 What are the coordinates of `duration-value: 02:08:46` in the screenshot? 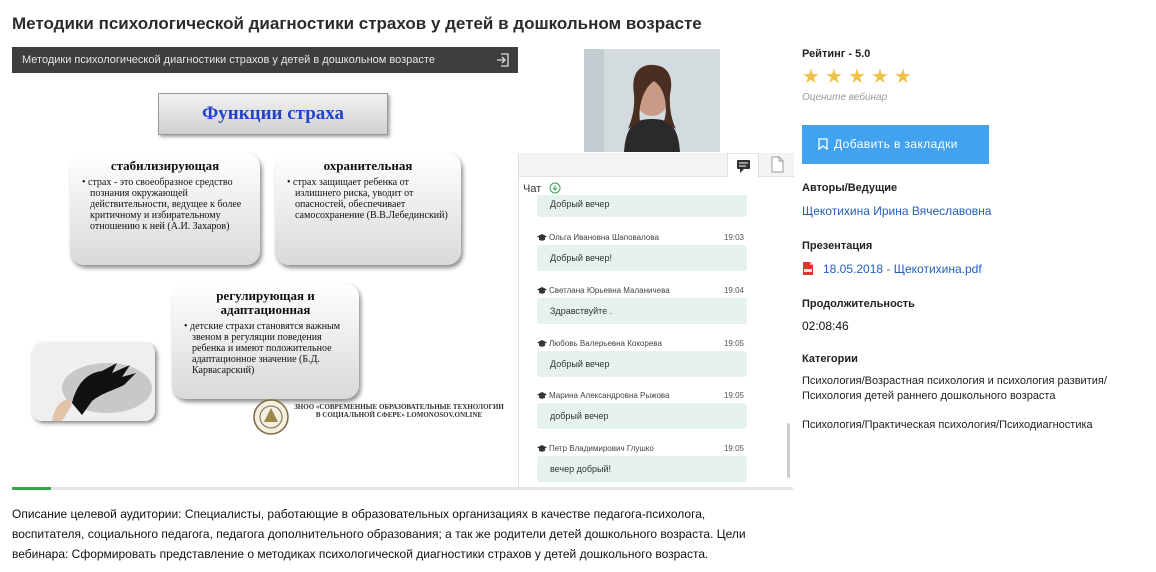 It's located at (825, 326).